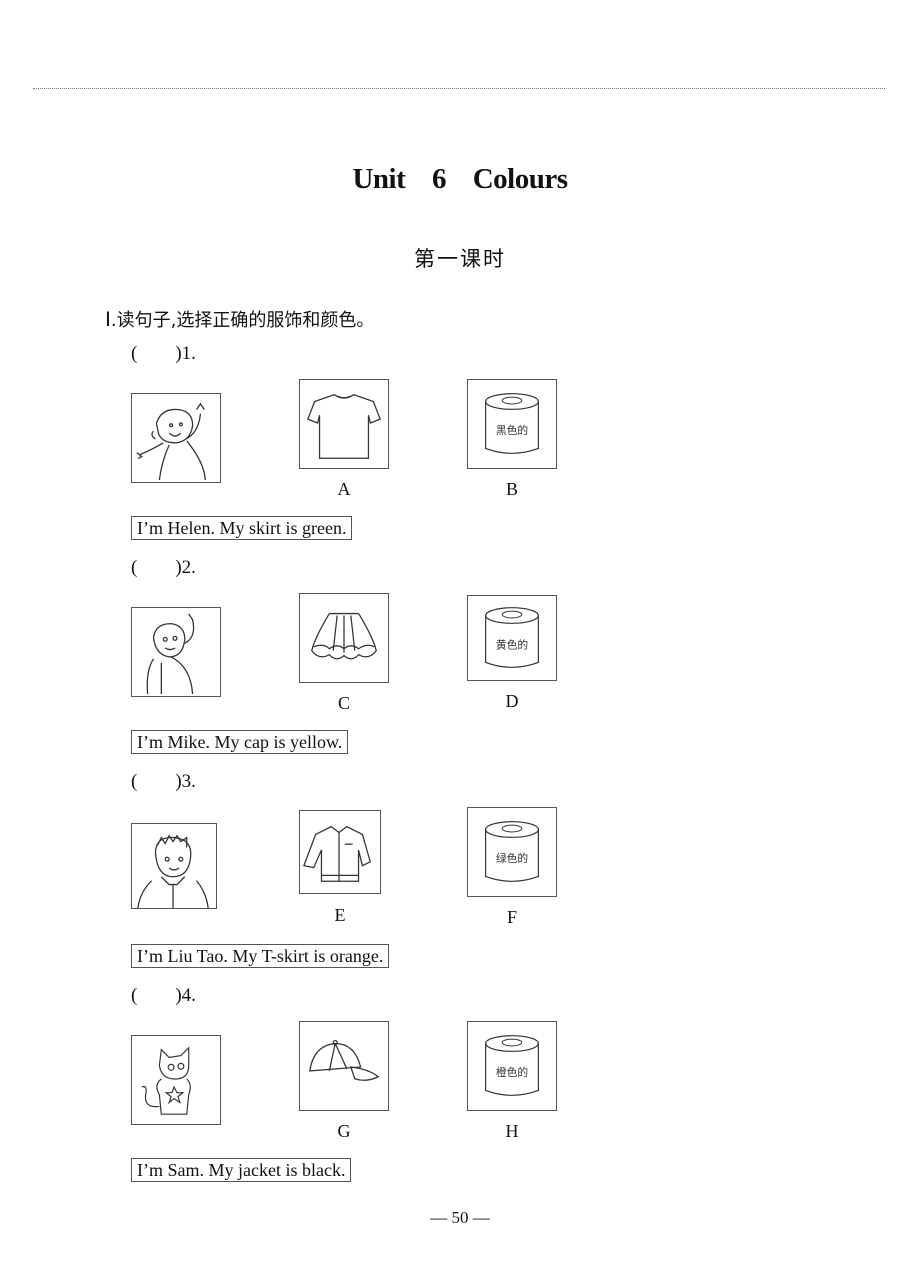  I want to click on option-D-image: 黄色的, so click(512, 638).